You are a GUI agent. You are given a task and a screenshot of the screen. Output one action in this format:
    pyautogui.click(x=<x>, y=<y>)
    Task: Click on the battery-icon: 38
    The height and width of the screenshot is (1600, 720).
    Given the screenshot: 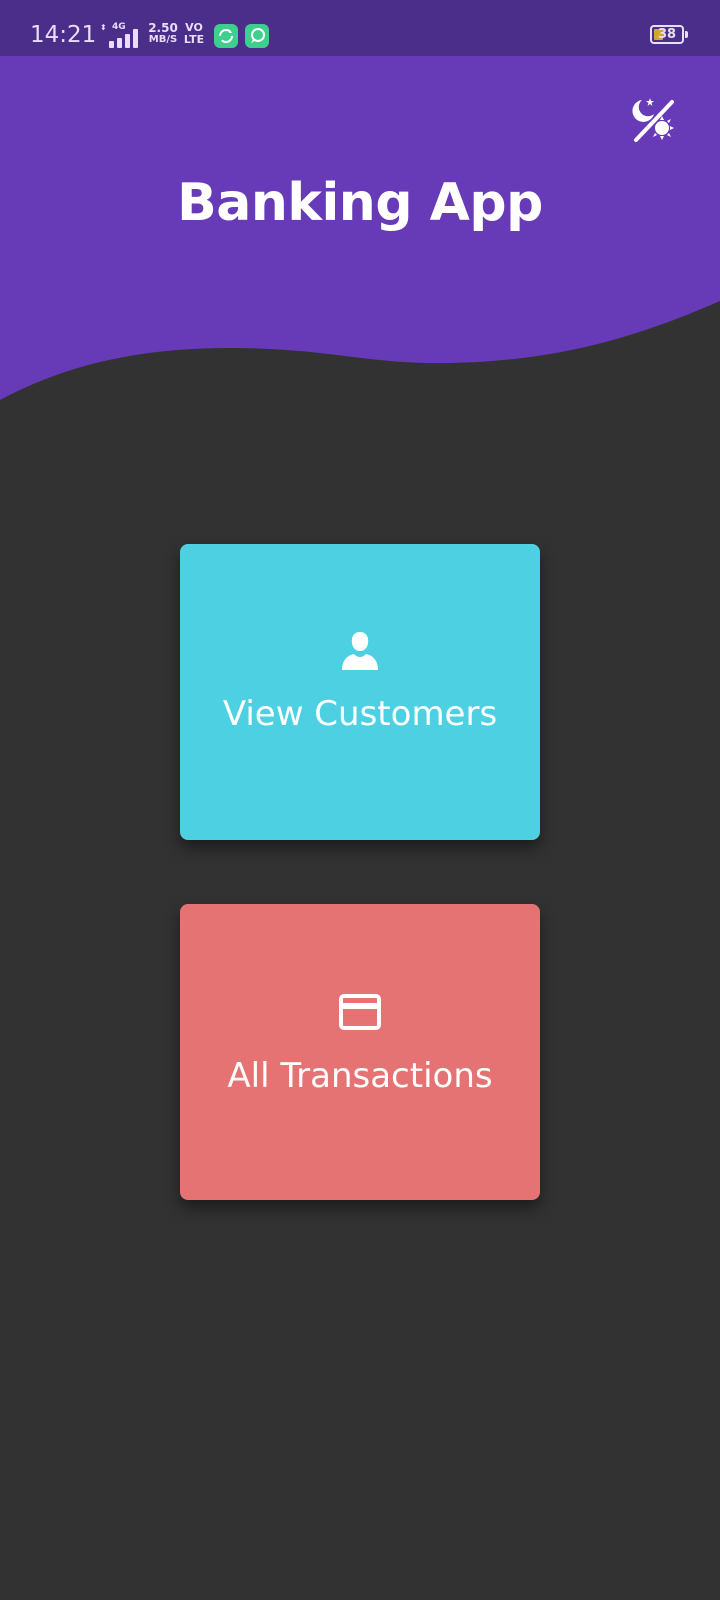 What is the action you would take?
    pyautogui.click(x=667, y=34)
    